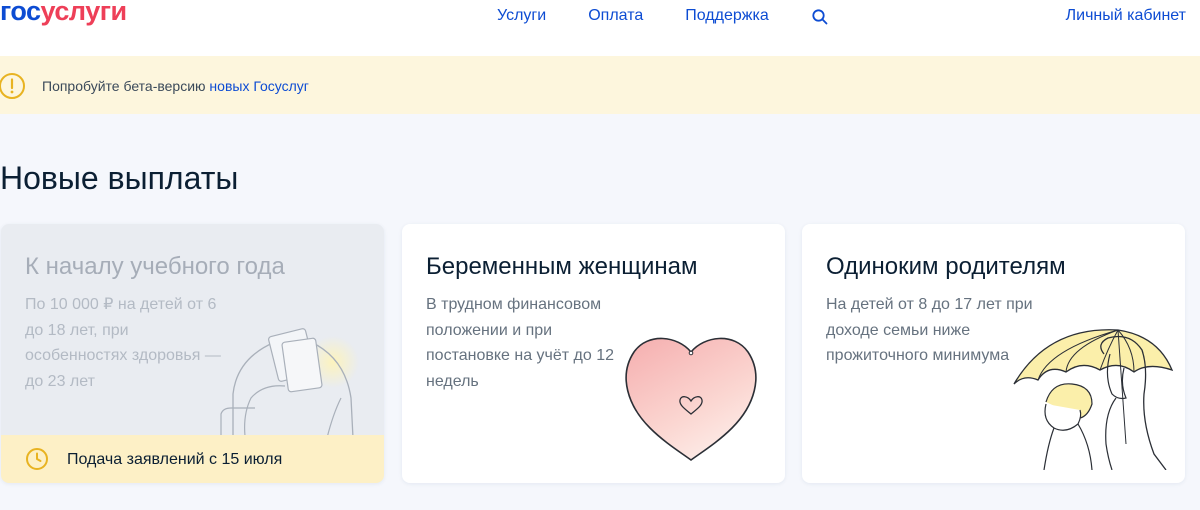 The image size is (1200, 510). What do you see at coordinates (820, 17) in the screenshot?
I see `search-icon` at bounding box center [820, 17].